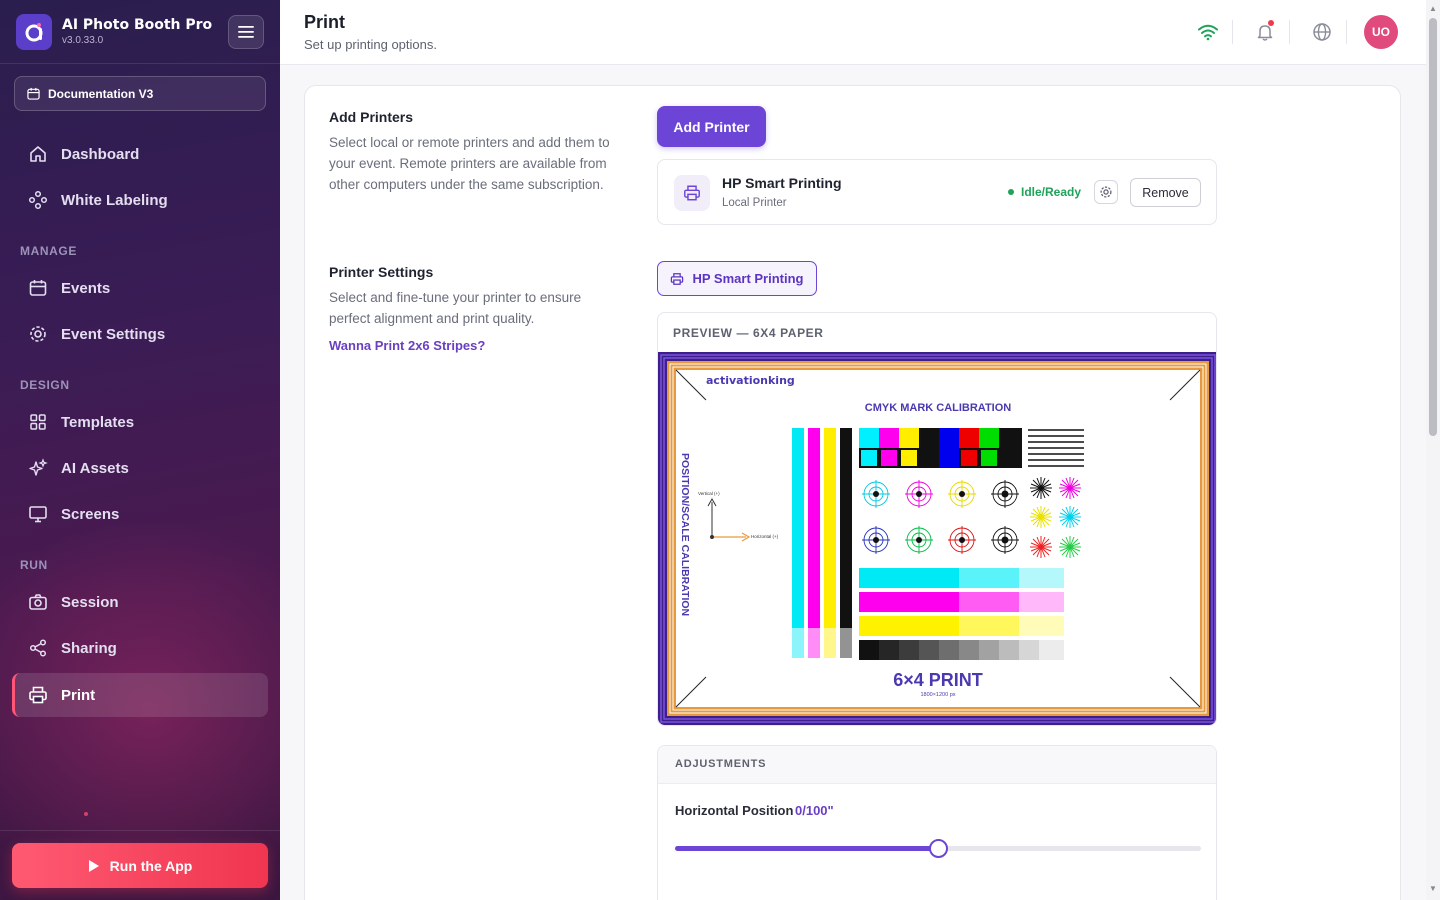 The width and height of the screenshot is (1440, 900). Describe the element at coordinates (937, 822) in the screenshot. I see `adjustments-panel: ADJUSTMENTS Horizontal Position 0/100"` at that location.